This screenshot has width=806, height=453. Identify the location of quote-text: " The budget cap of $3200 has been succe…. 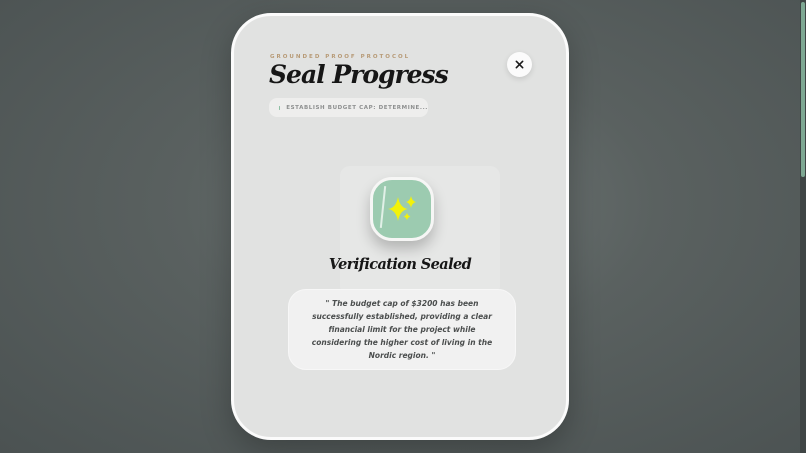
(402, 329).